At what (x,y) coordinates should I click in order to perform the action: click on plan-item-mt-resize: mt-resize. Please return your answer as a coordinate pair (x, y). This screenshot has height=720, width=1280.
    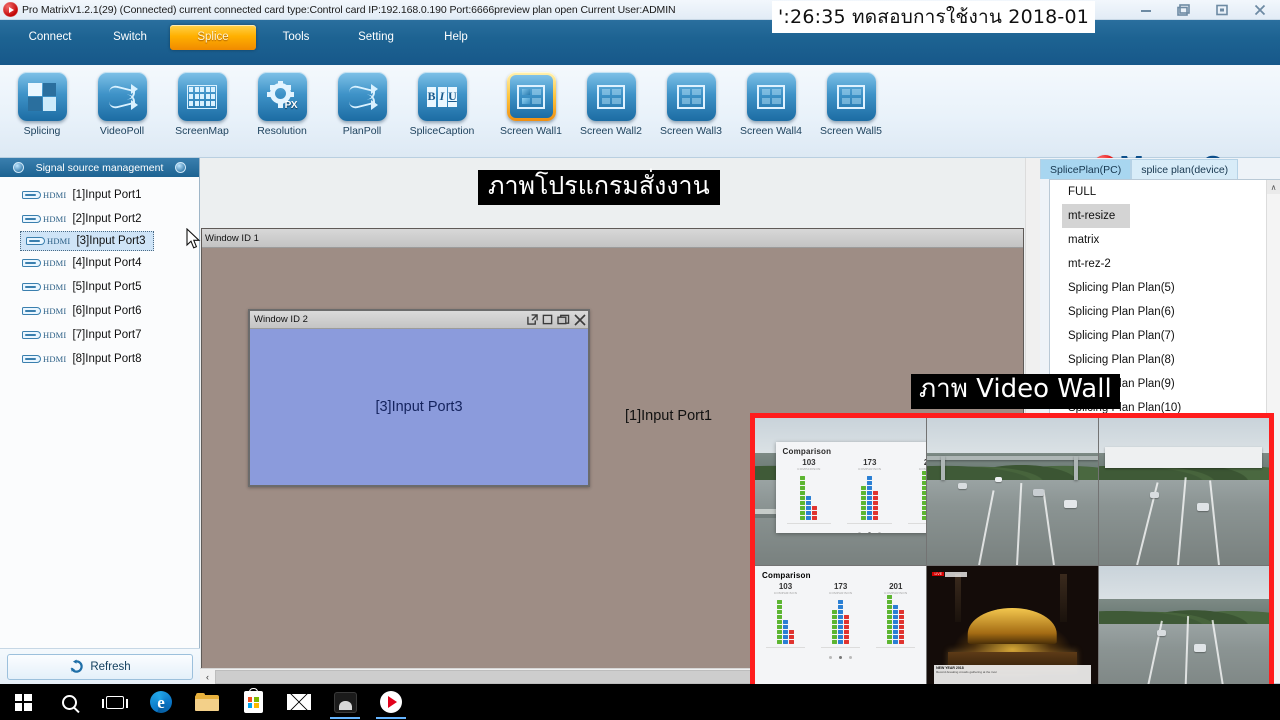
    Looking at the image, I should click on (1096, 216).